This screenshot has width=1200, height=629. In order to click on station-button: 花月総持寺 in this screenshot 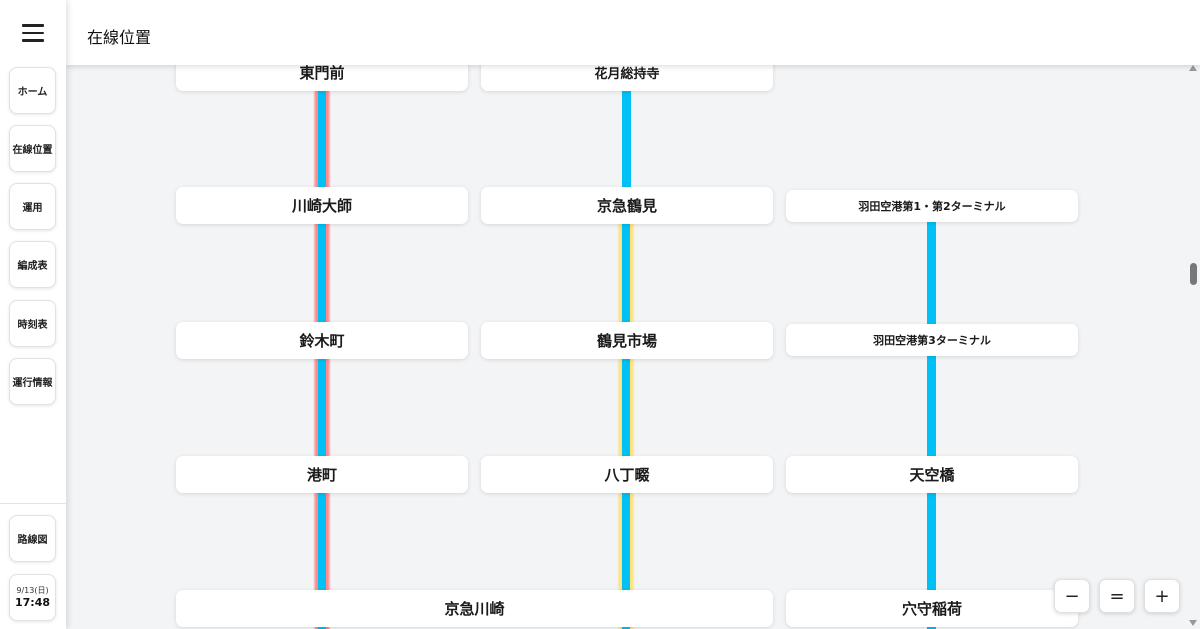, I will do `click(627, 78)`.